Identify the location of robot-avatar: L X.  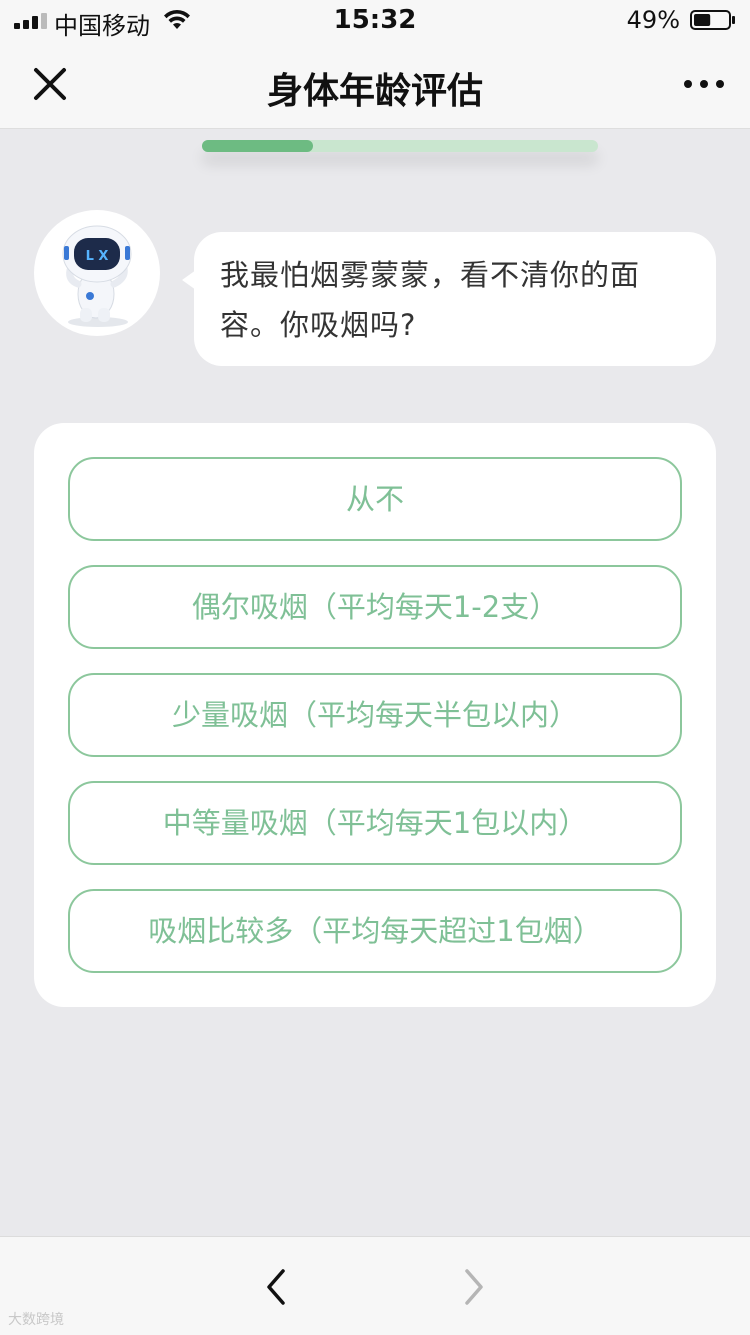
(97, 273).